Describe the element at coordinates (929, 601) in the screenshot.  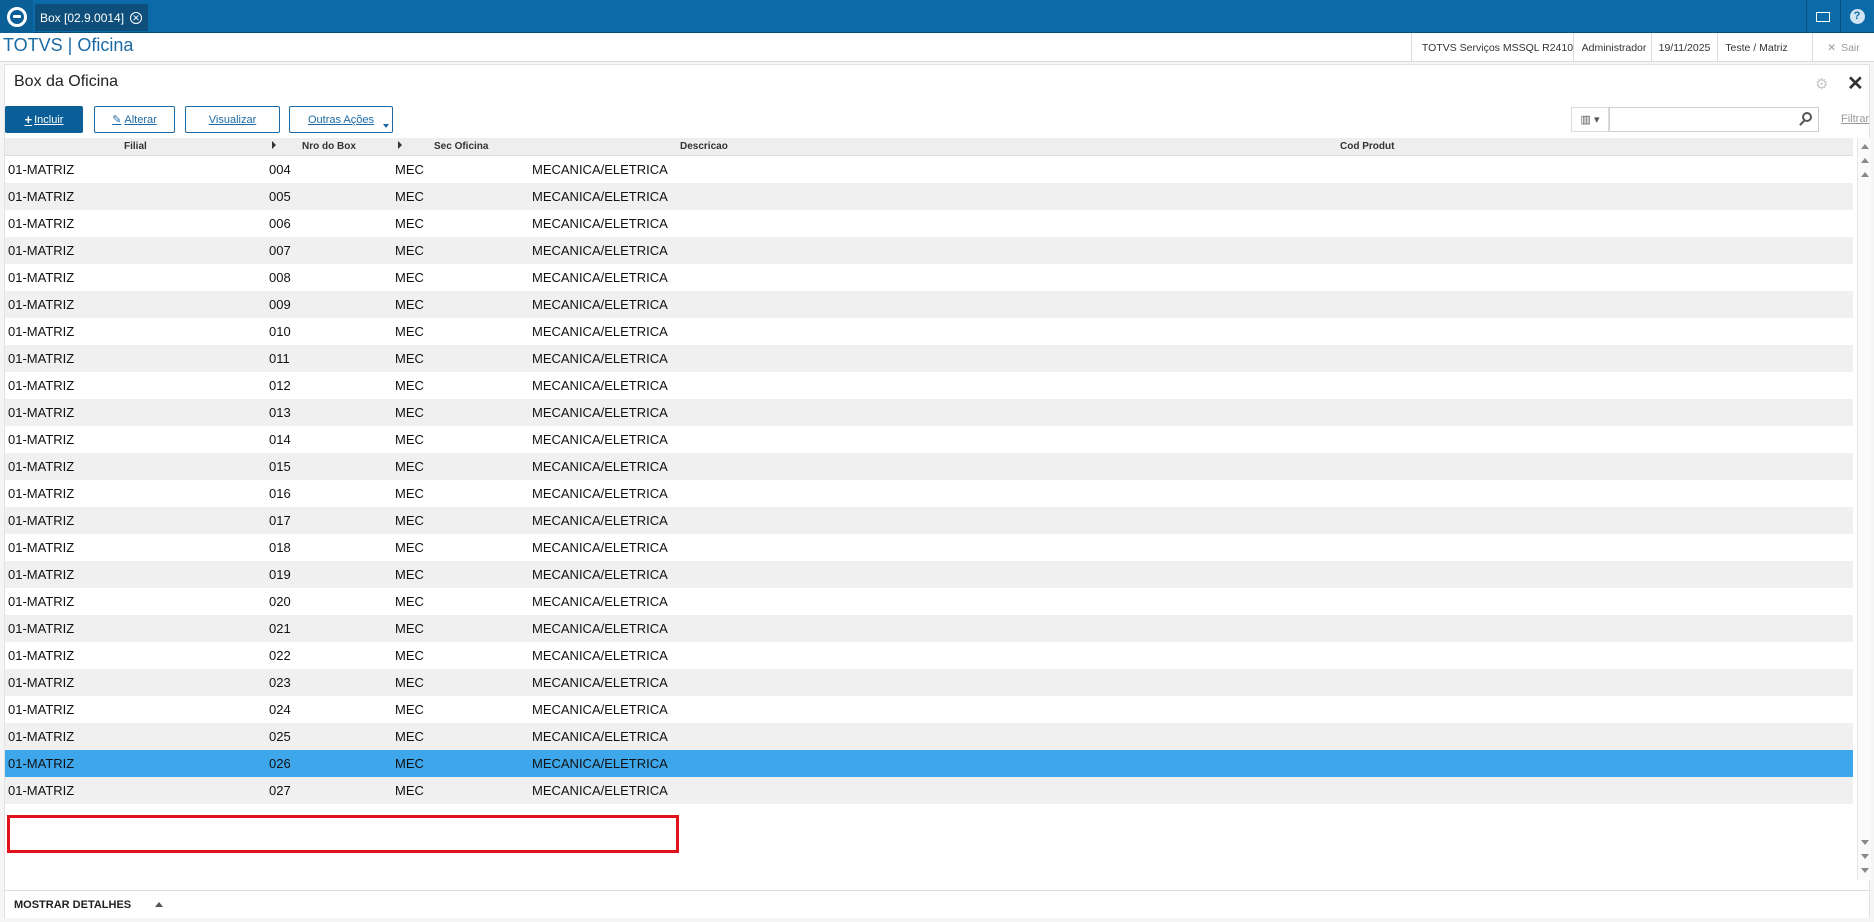
I see `table-row: 01-MATRIZ 020 MEC MECANICA/ELETRICA` at that location.